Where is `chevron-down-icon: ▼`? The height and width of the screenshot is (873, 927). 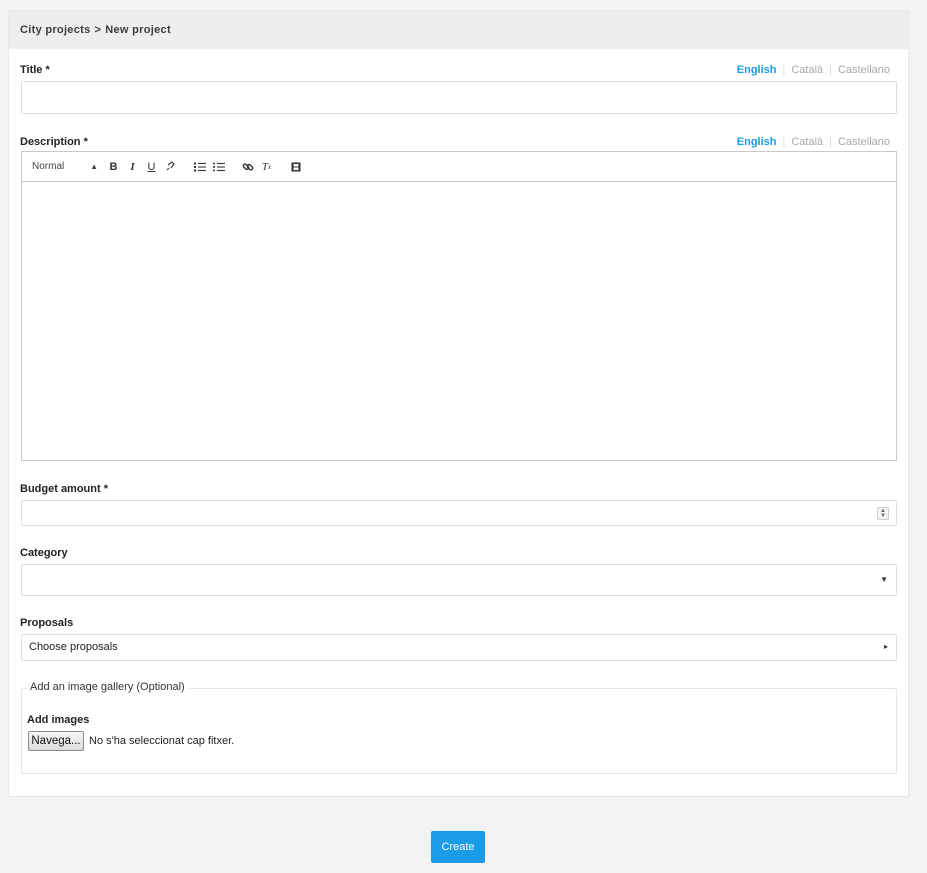
chevron-down-icon: ▼ is located at coordinates (884, 579).